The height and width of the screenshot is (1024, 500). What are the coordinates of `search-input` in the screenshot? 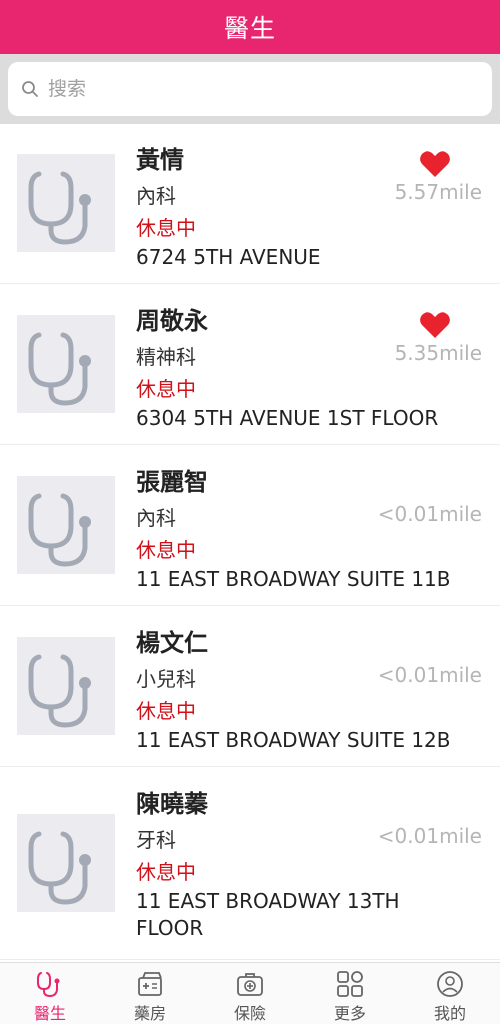 It's located at (258, 89).